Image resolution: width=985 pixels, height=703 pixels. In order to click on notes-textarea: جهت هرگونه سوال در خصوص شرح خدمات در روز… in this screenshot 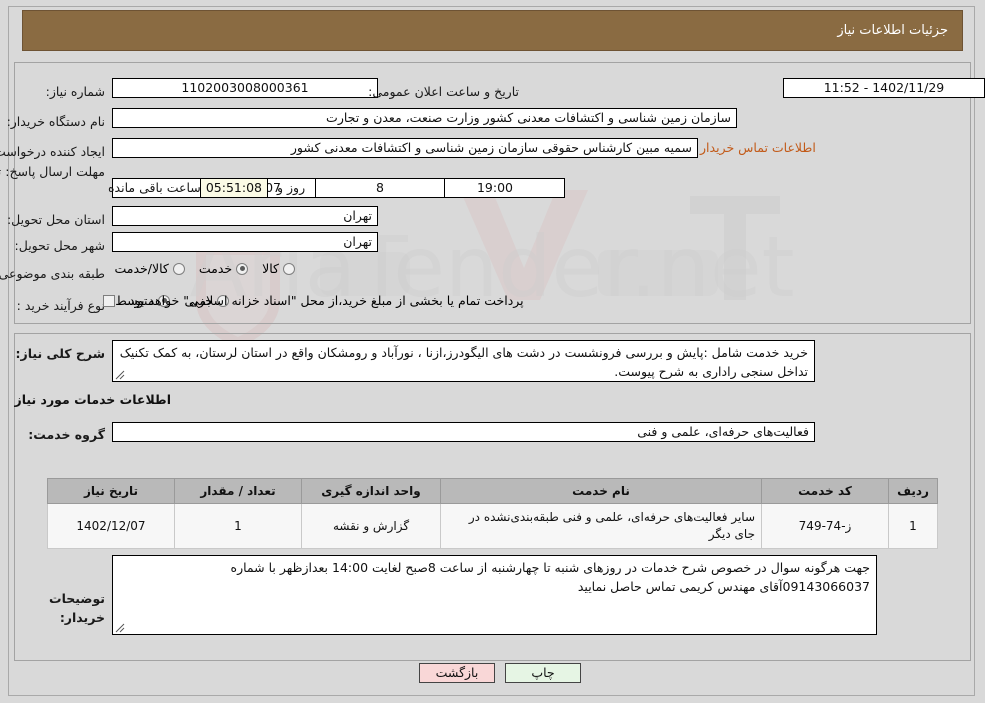, I will do `click(494, 595)`.